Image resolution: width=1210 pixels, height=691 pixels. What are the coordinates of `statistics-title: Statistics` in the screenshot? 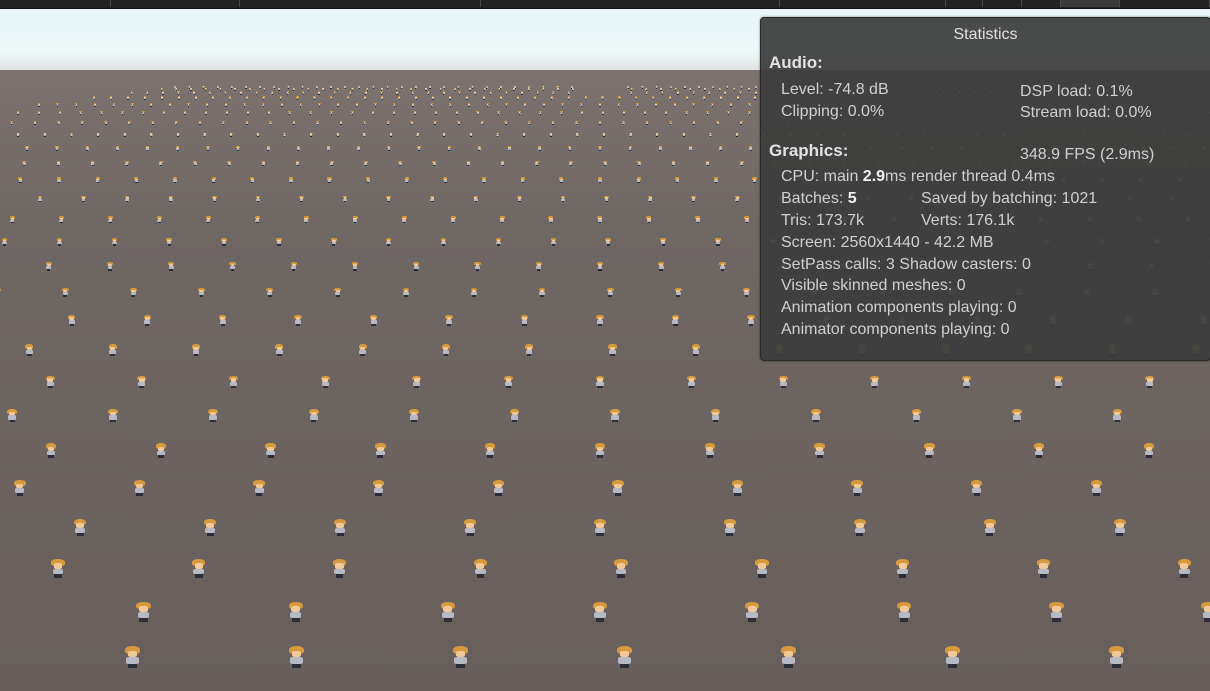 It's located at (985, 34).